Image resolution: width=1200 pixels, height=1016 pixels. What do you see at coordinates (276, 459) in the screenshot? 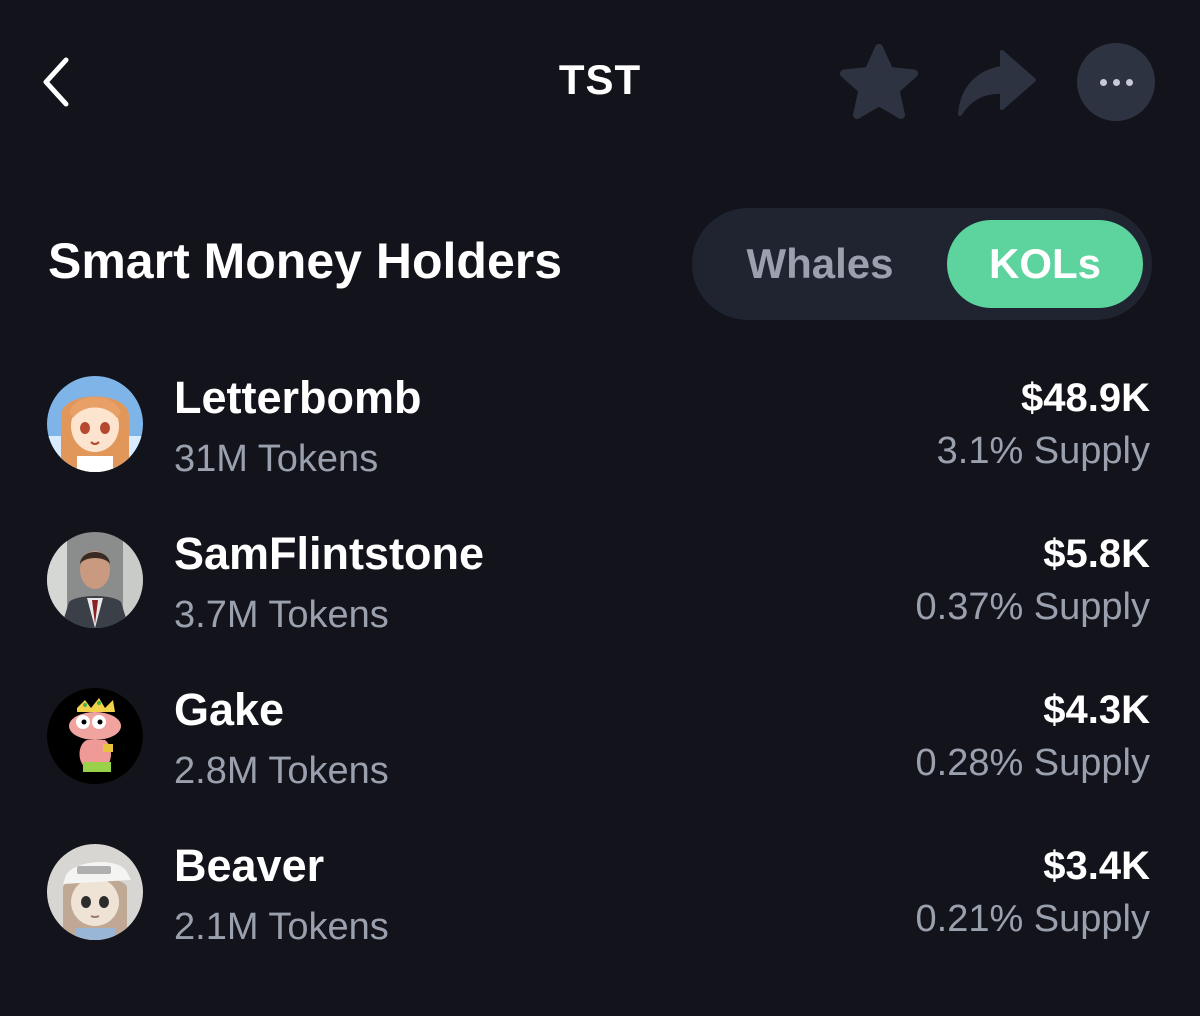
I see `holder-tokens: 31M Tokens` at bounding box center [276, 459].